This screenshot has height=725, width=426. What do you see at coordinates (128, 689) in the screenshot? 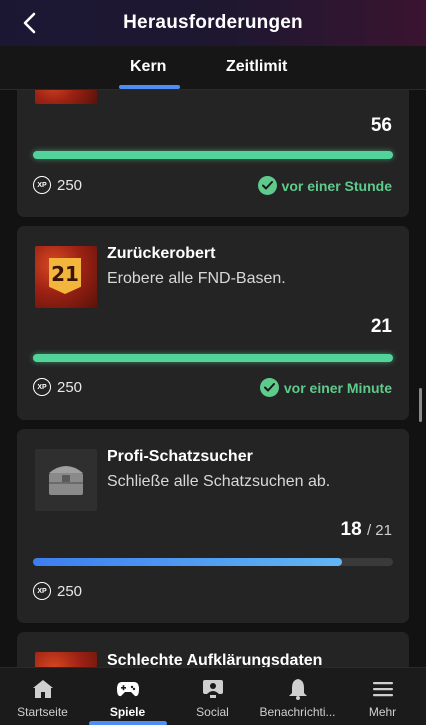
I see `gamepad-icon` at bounding box center [128, 689].